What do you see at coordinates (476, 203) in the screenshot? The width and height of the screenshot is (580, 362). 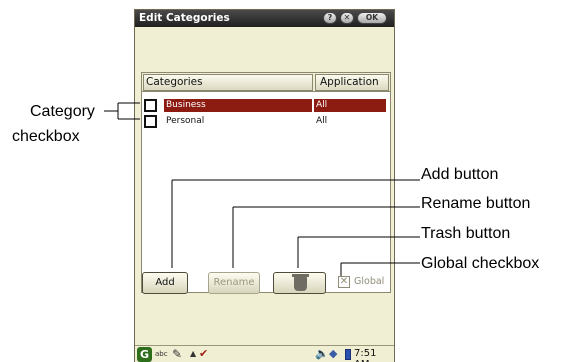 I see `annotation-rename-button: Rename button` at bounding box center [476, 203].